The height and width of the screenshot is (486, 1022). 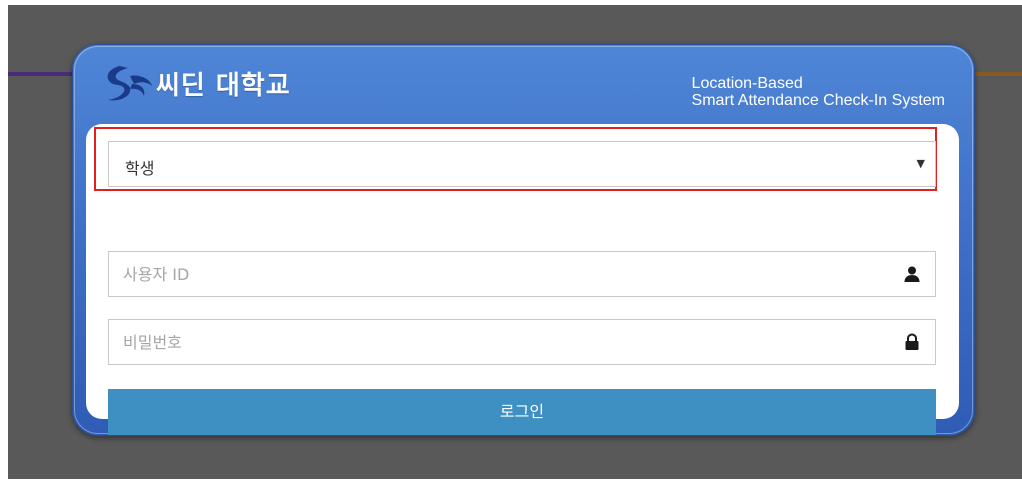 What do you see at coordinates (223, 85) in the screenshot?
I see `university-name: 씨딘 대학교` at bounding box center [223, 85].